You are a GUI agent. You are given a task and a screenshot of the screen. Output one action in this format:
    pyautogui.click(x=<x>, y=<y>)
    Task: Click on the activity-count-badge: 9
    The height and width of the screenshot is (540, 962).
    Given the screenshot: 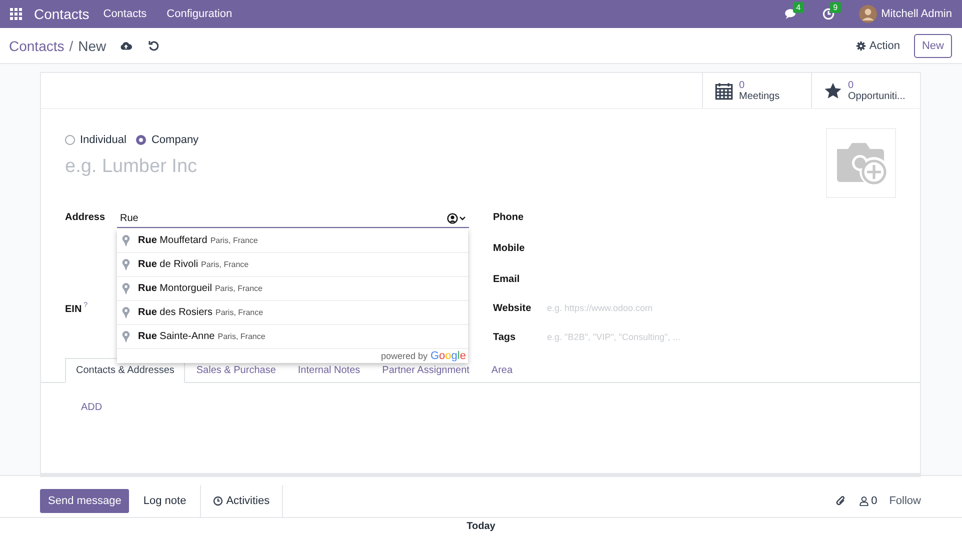 What is the action you would take?
    pyautogui.click(x=835, y=7)
    